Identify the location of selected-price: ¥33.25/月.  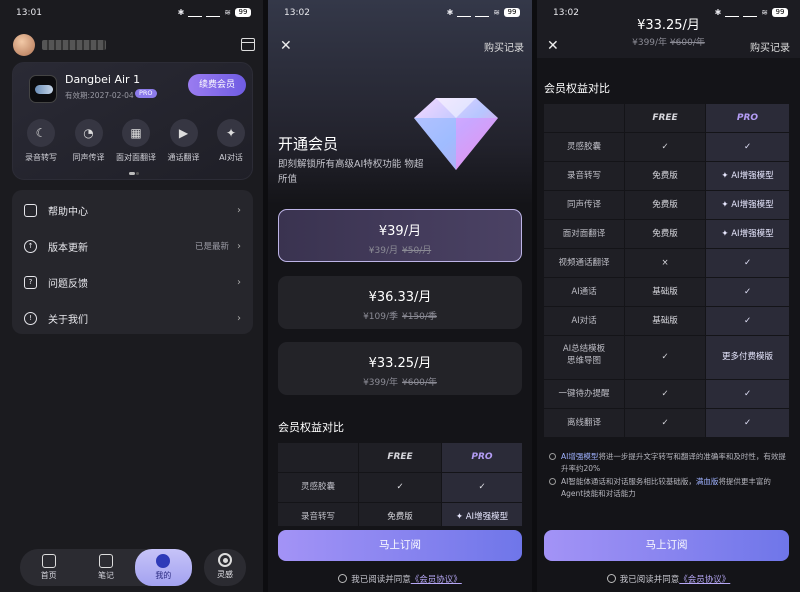
(668, 25).